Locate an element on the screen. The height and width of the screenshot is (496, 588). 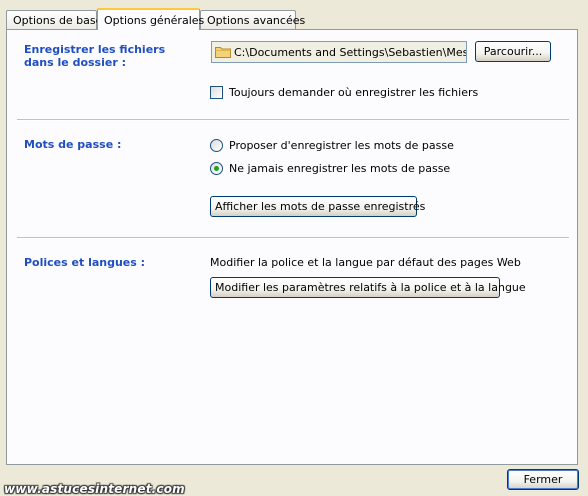
close-button: Fermer is located at coordinates (543, 479).